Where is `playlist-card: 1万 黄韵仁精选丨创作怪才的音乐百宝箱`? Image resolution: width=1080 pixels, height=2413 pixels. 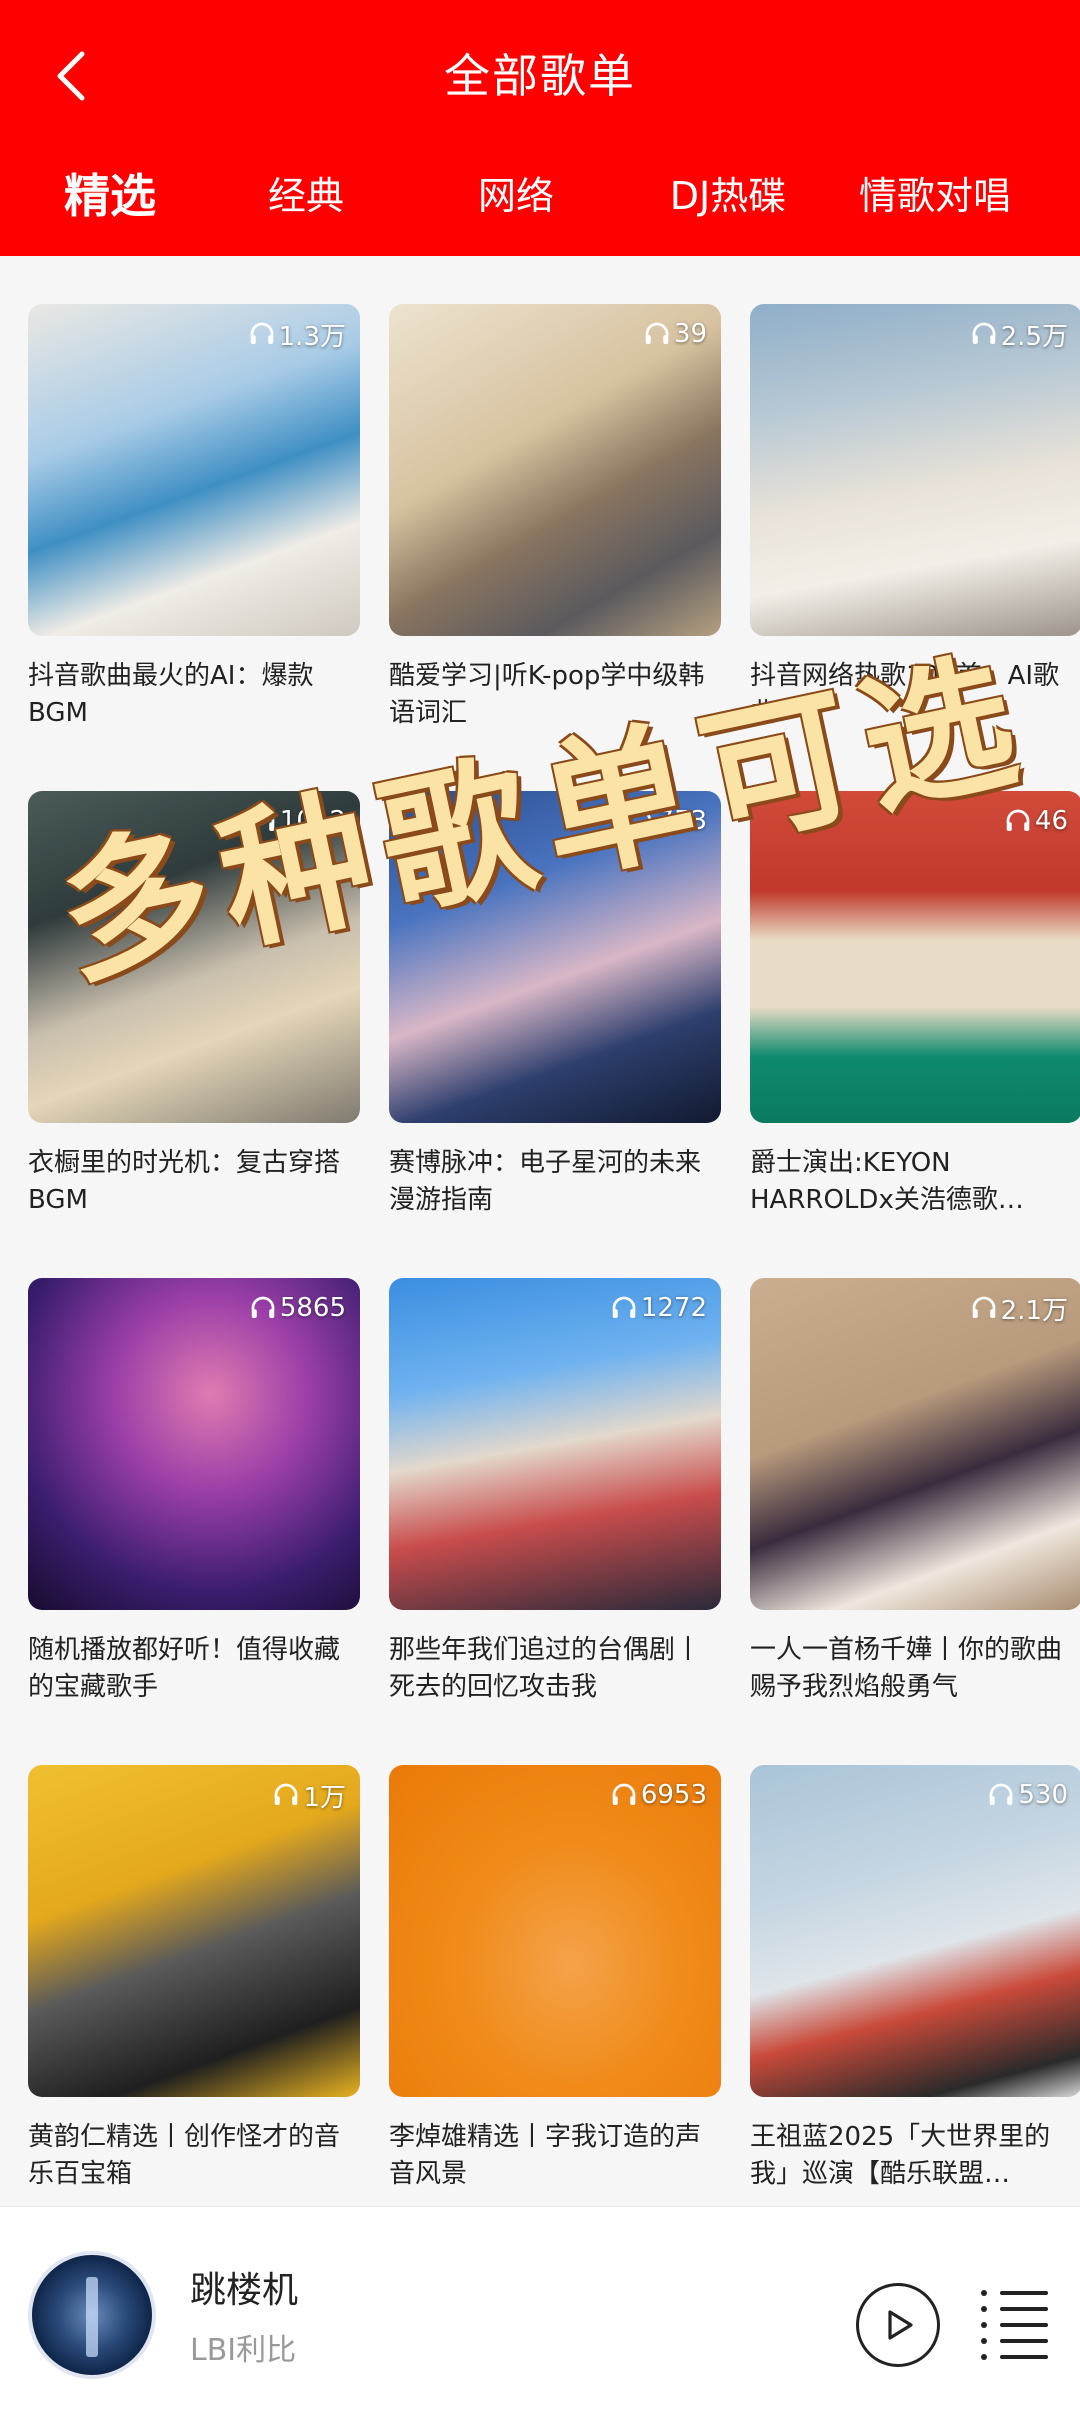 playlist-card: 1万 黄韵仁精选丨创作怪才的音乐百宝箱 is located at coordinates (194, 1979).